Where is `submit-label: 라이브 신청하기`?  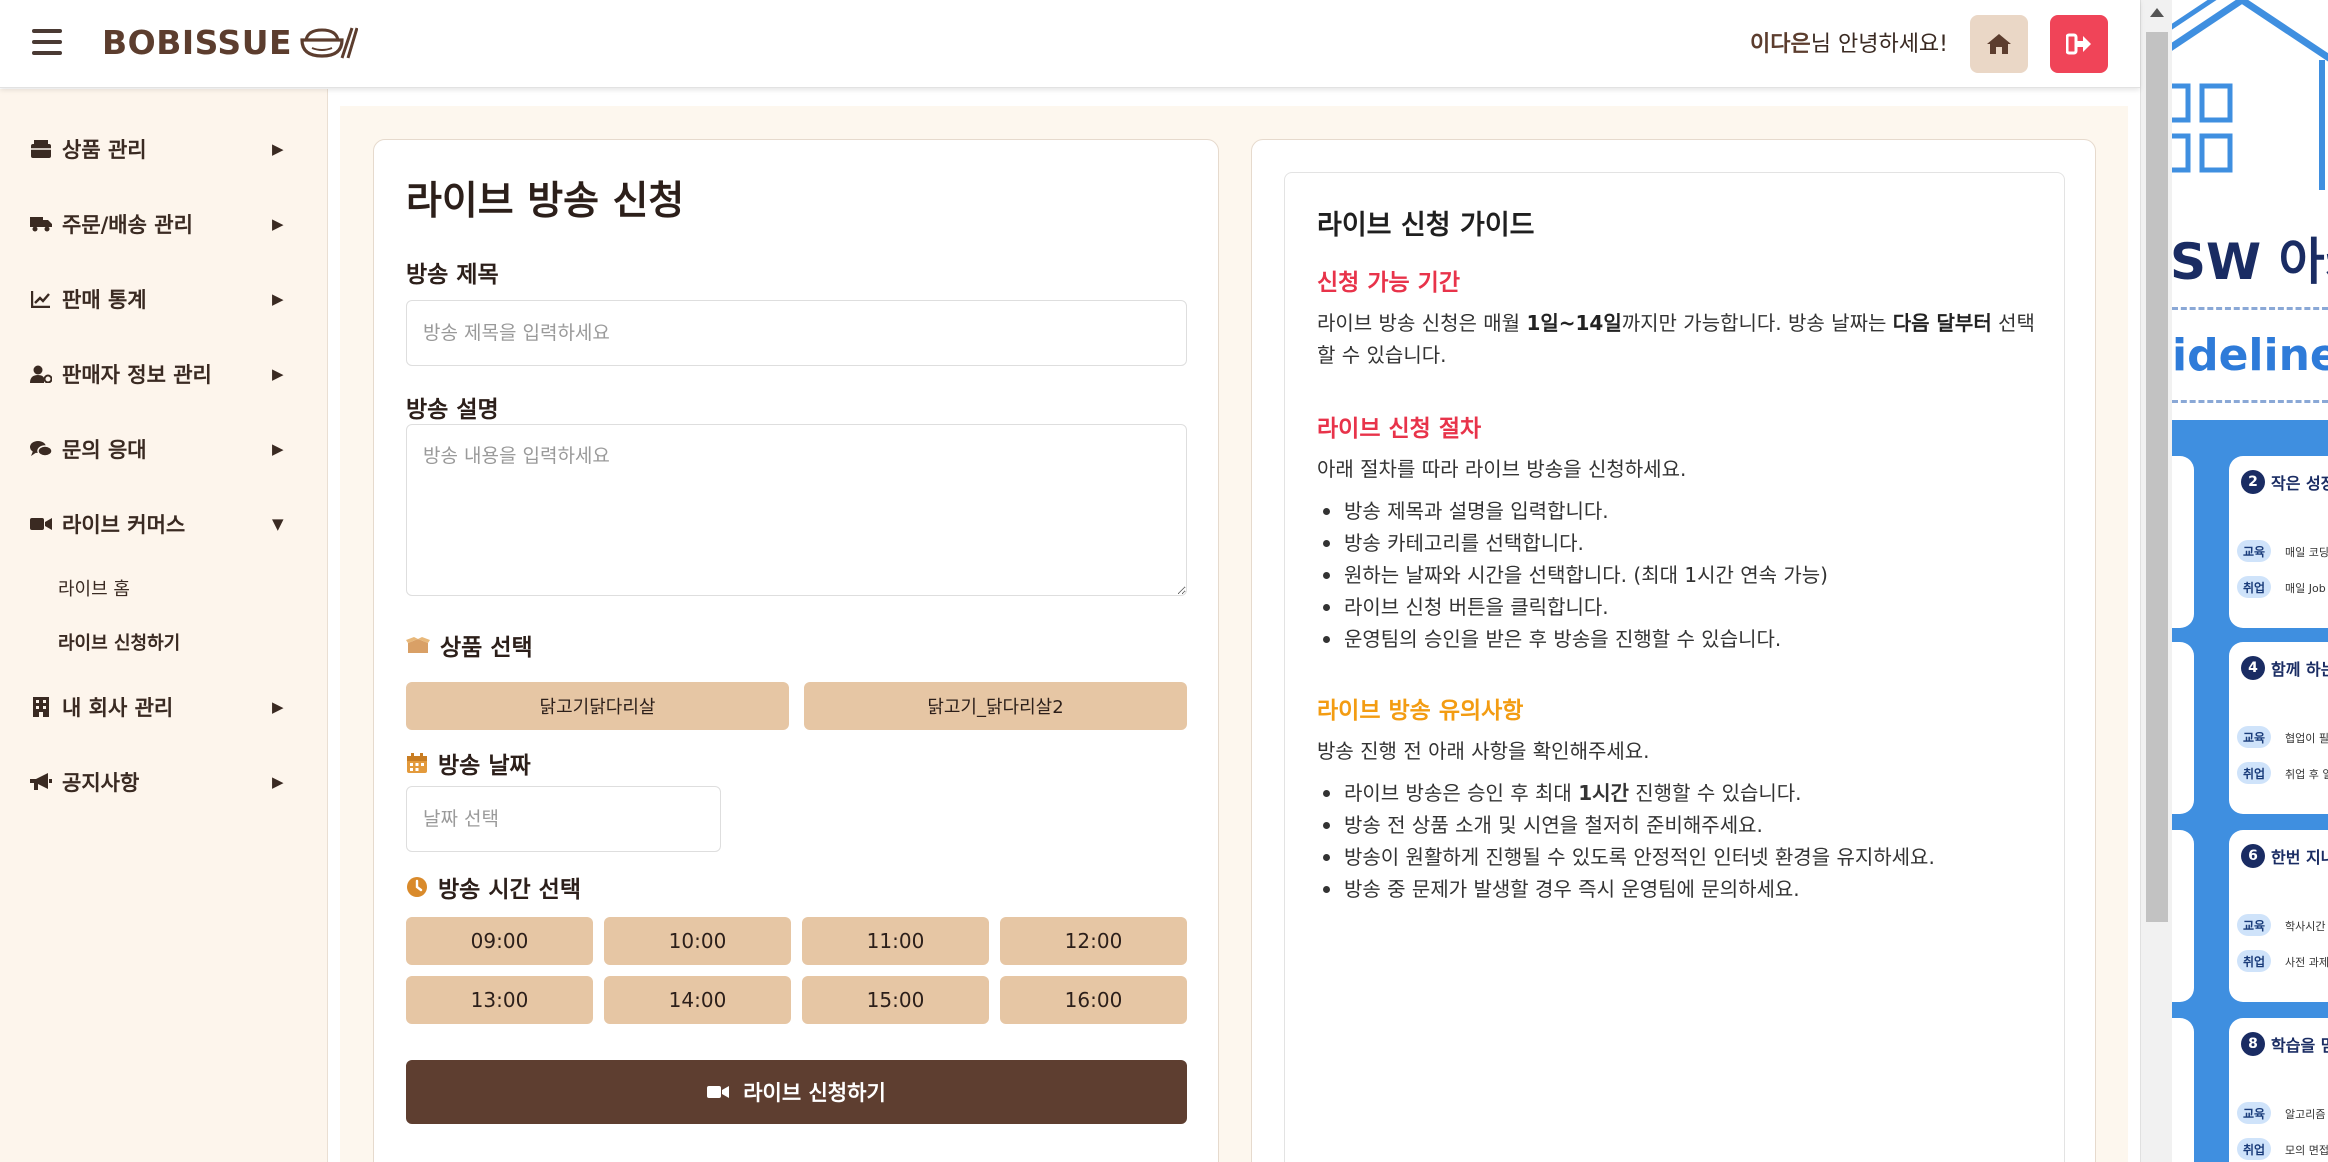
submit-label: 라이브 신청하기 is located at coordinates (814, 1093).